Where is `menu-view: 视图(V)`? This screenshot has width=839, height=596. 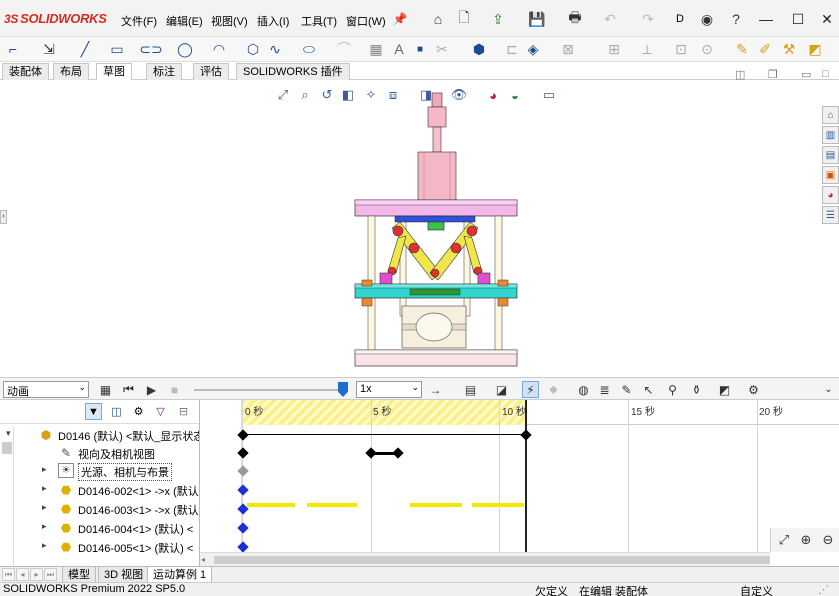 menu-view: 视图(V) is located at coordinates (229, 21).